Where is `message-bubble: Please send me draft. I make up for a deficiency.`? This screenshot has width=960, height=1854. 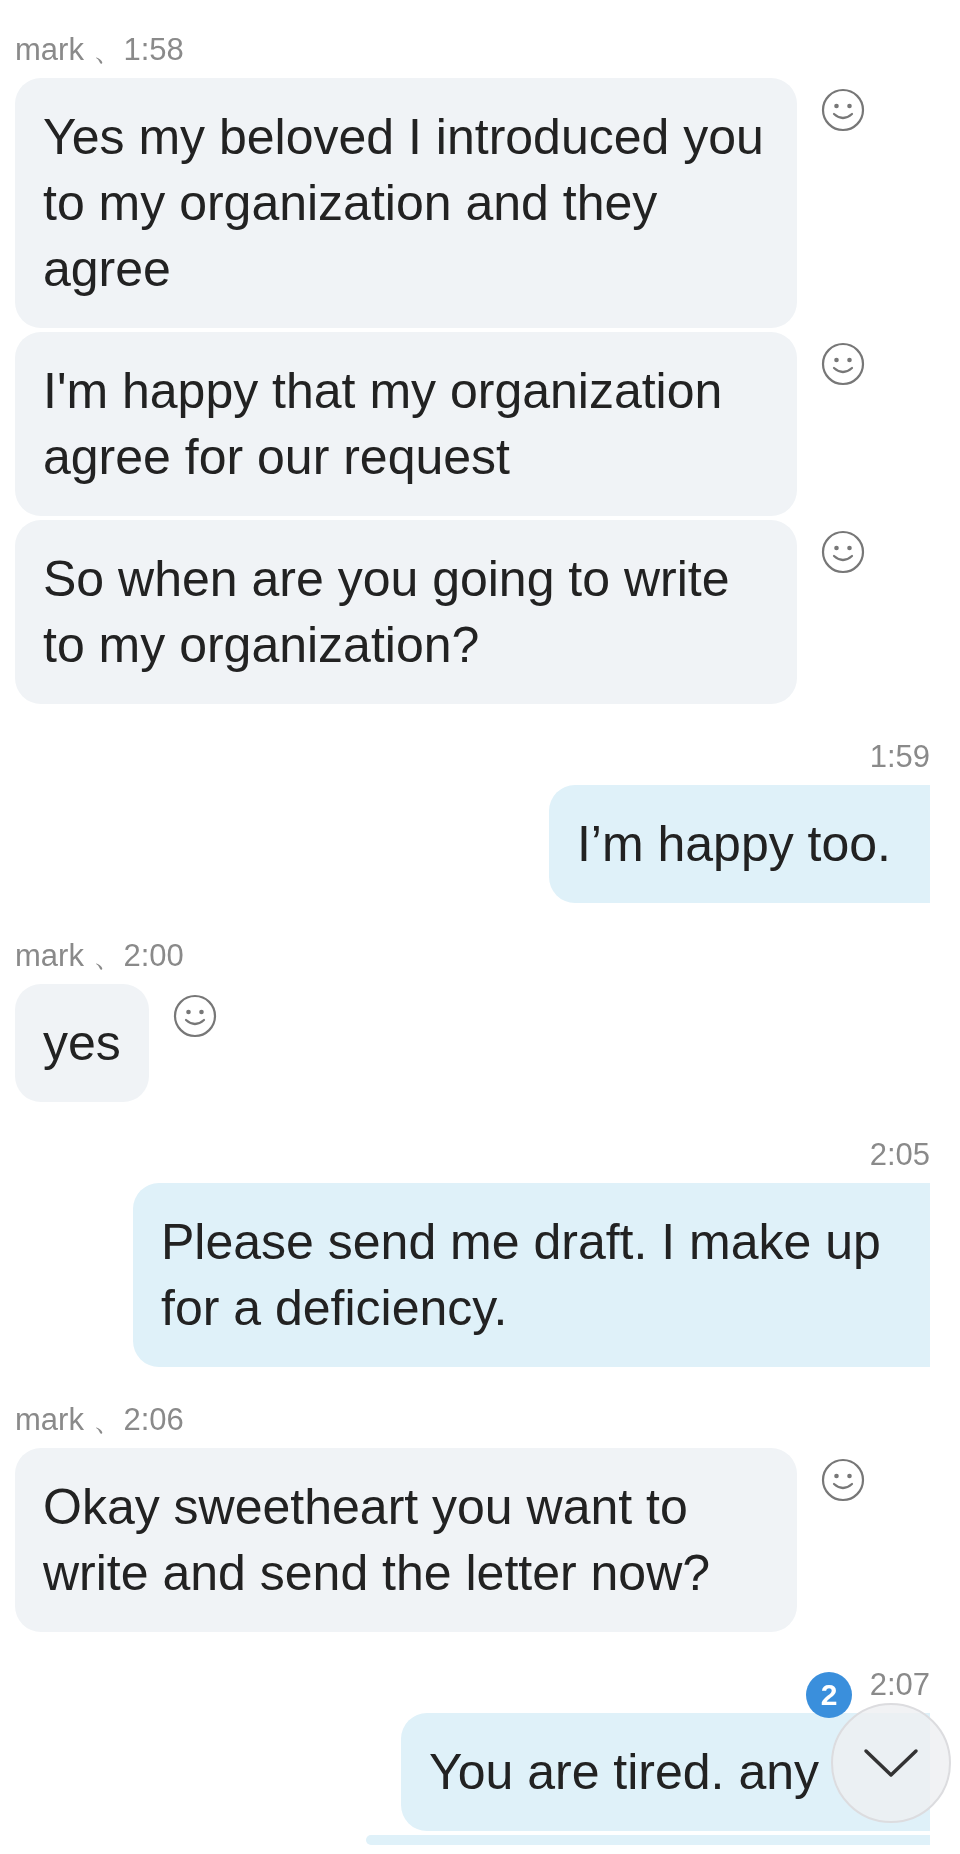
message-bubble: Please send me draft. I make up for a deficiency. is located at coordinates (531, 1275).